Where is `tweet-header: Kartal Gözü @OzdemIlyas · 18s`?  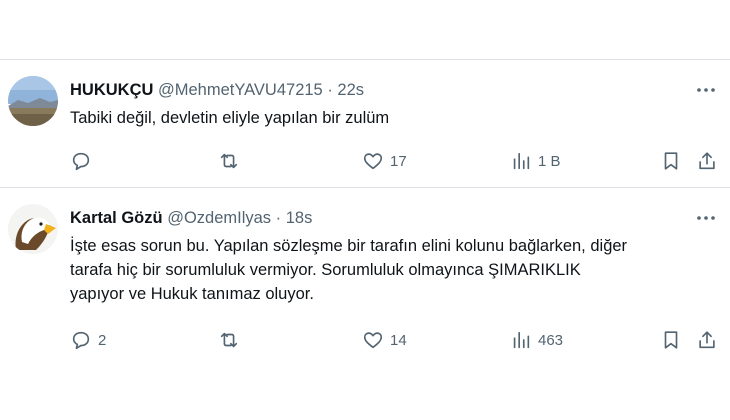 tweet-header: Kartal Gözü @OzdemIlyas · 18s is located at coordinates (191, 218).